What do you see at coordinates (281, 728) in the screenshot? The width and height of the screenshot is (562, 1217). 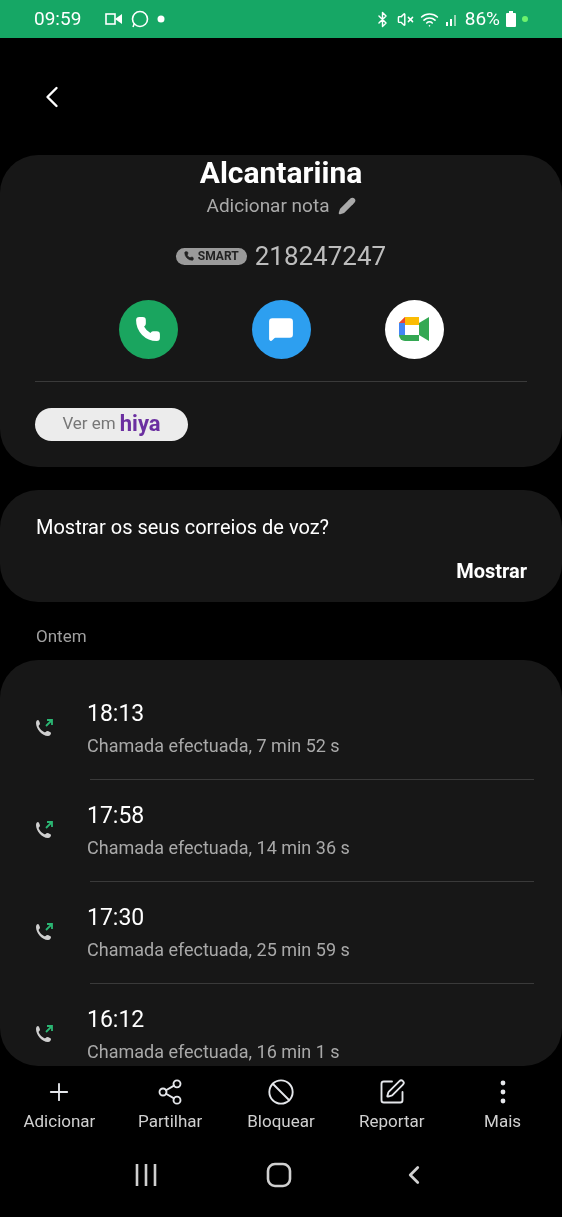 I see `call-log-item: 18:13 Chamada efectuada, 7 min 52 s` at bounding box center [281, 728].